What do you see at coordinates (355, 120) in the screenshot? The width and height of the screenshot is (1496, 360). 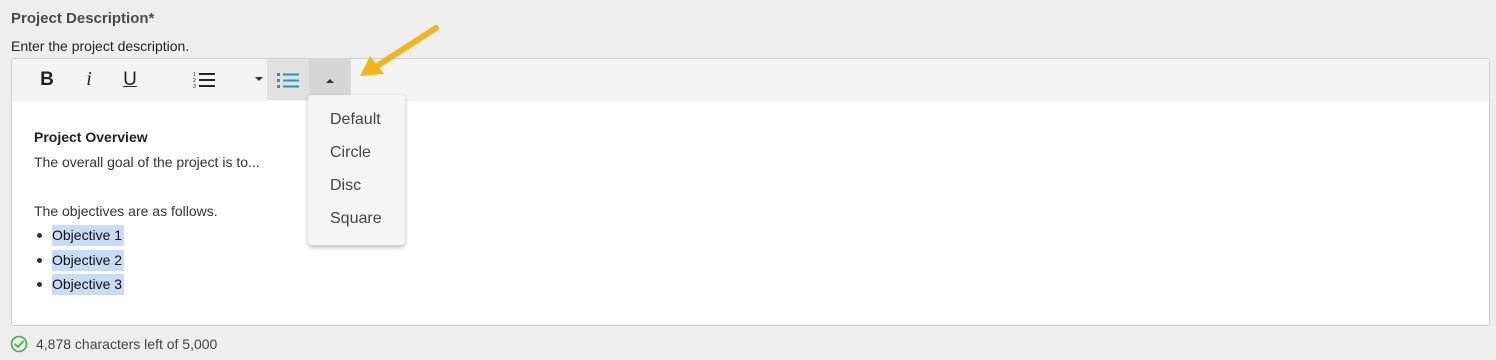 I see `menu-item-default: Default` at bounding box center [355, 120].